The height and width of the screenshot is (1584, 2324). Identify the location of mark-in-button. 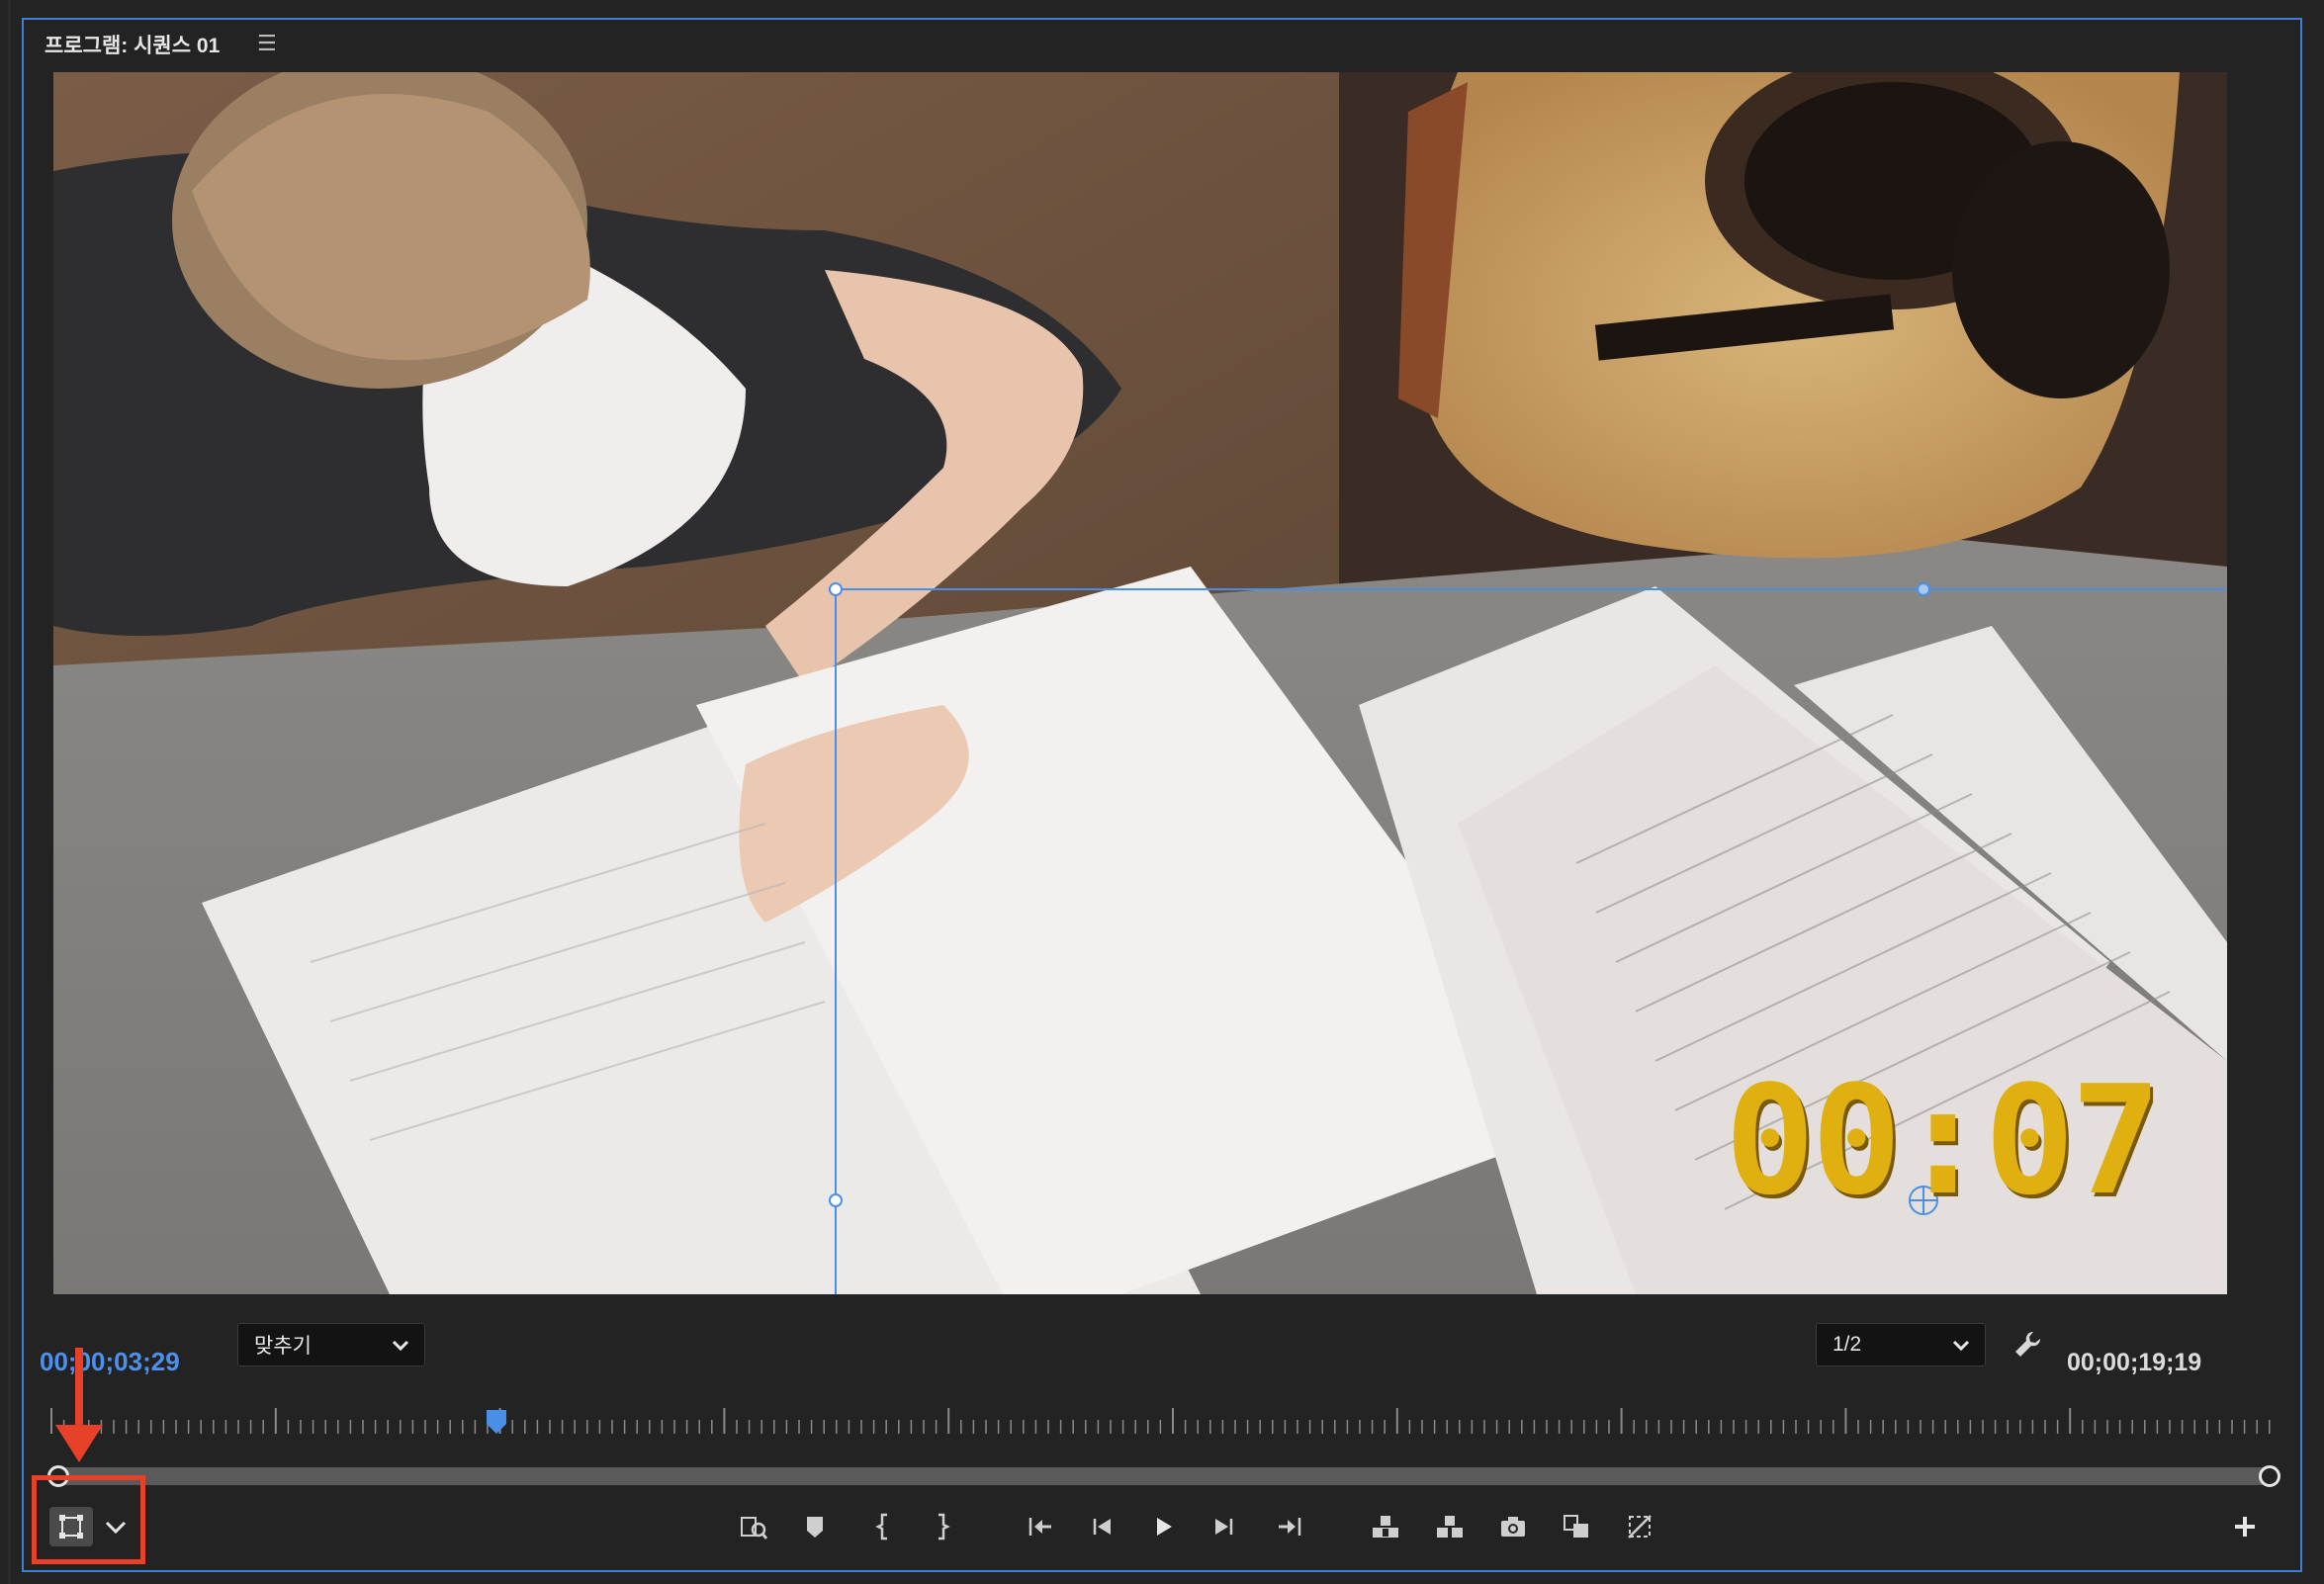
(884, 1526).